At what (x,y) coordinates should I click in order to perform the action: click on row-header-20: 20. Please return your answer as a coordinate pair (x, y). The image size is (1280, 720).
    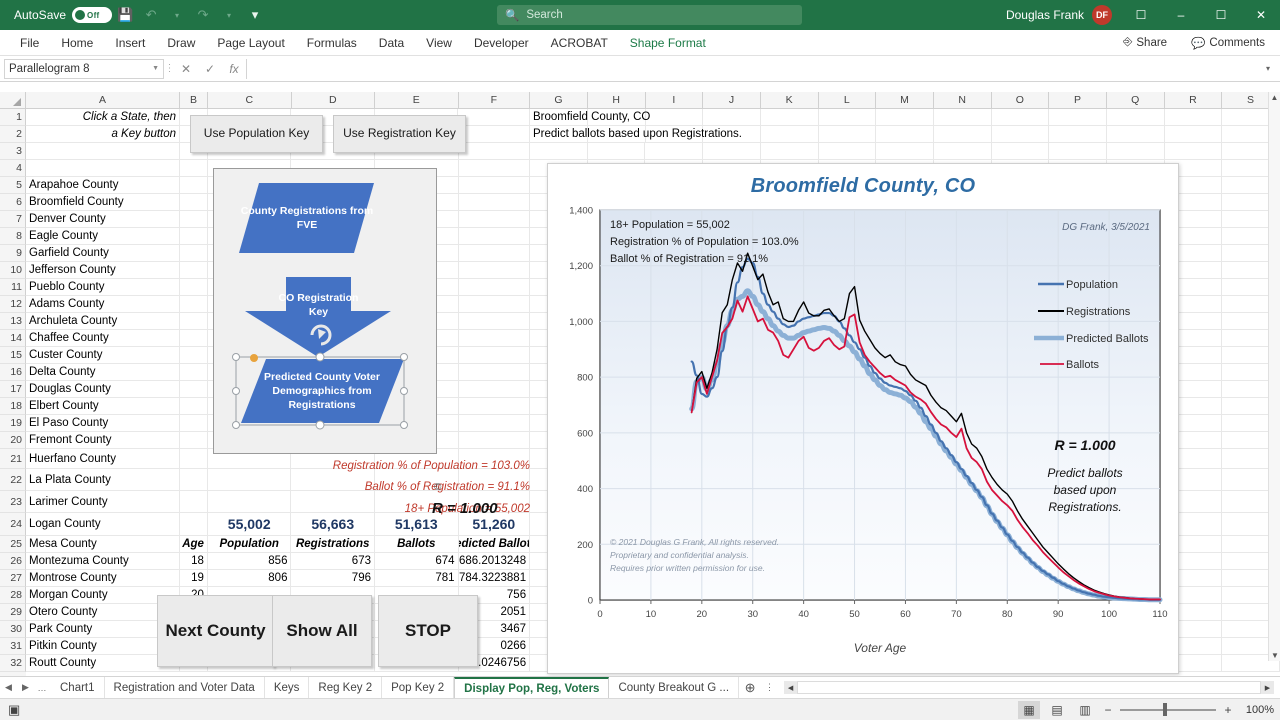
    Looking at the image, I should click on (13, 440).